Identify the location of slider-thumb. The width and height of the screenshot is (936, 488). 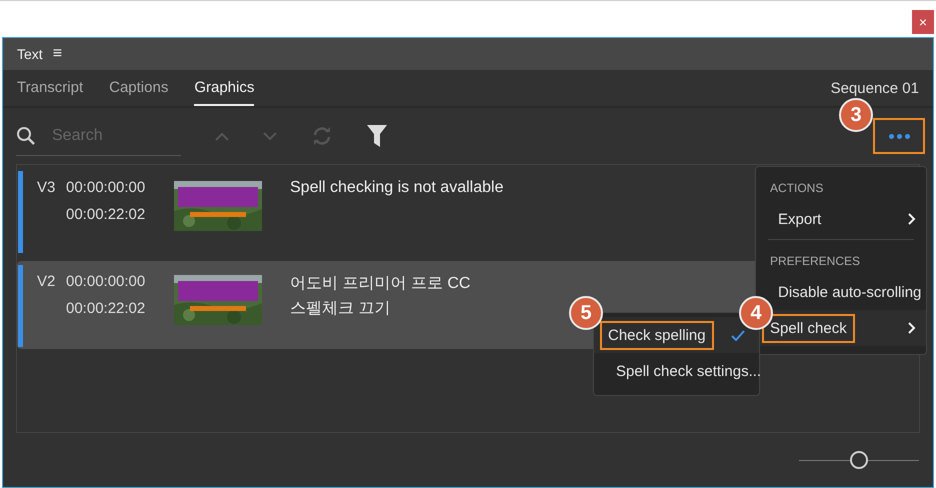
(859, 460).